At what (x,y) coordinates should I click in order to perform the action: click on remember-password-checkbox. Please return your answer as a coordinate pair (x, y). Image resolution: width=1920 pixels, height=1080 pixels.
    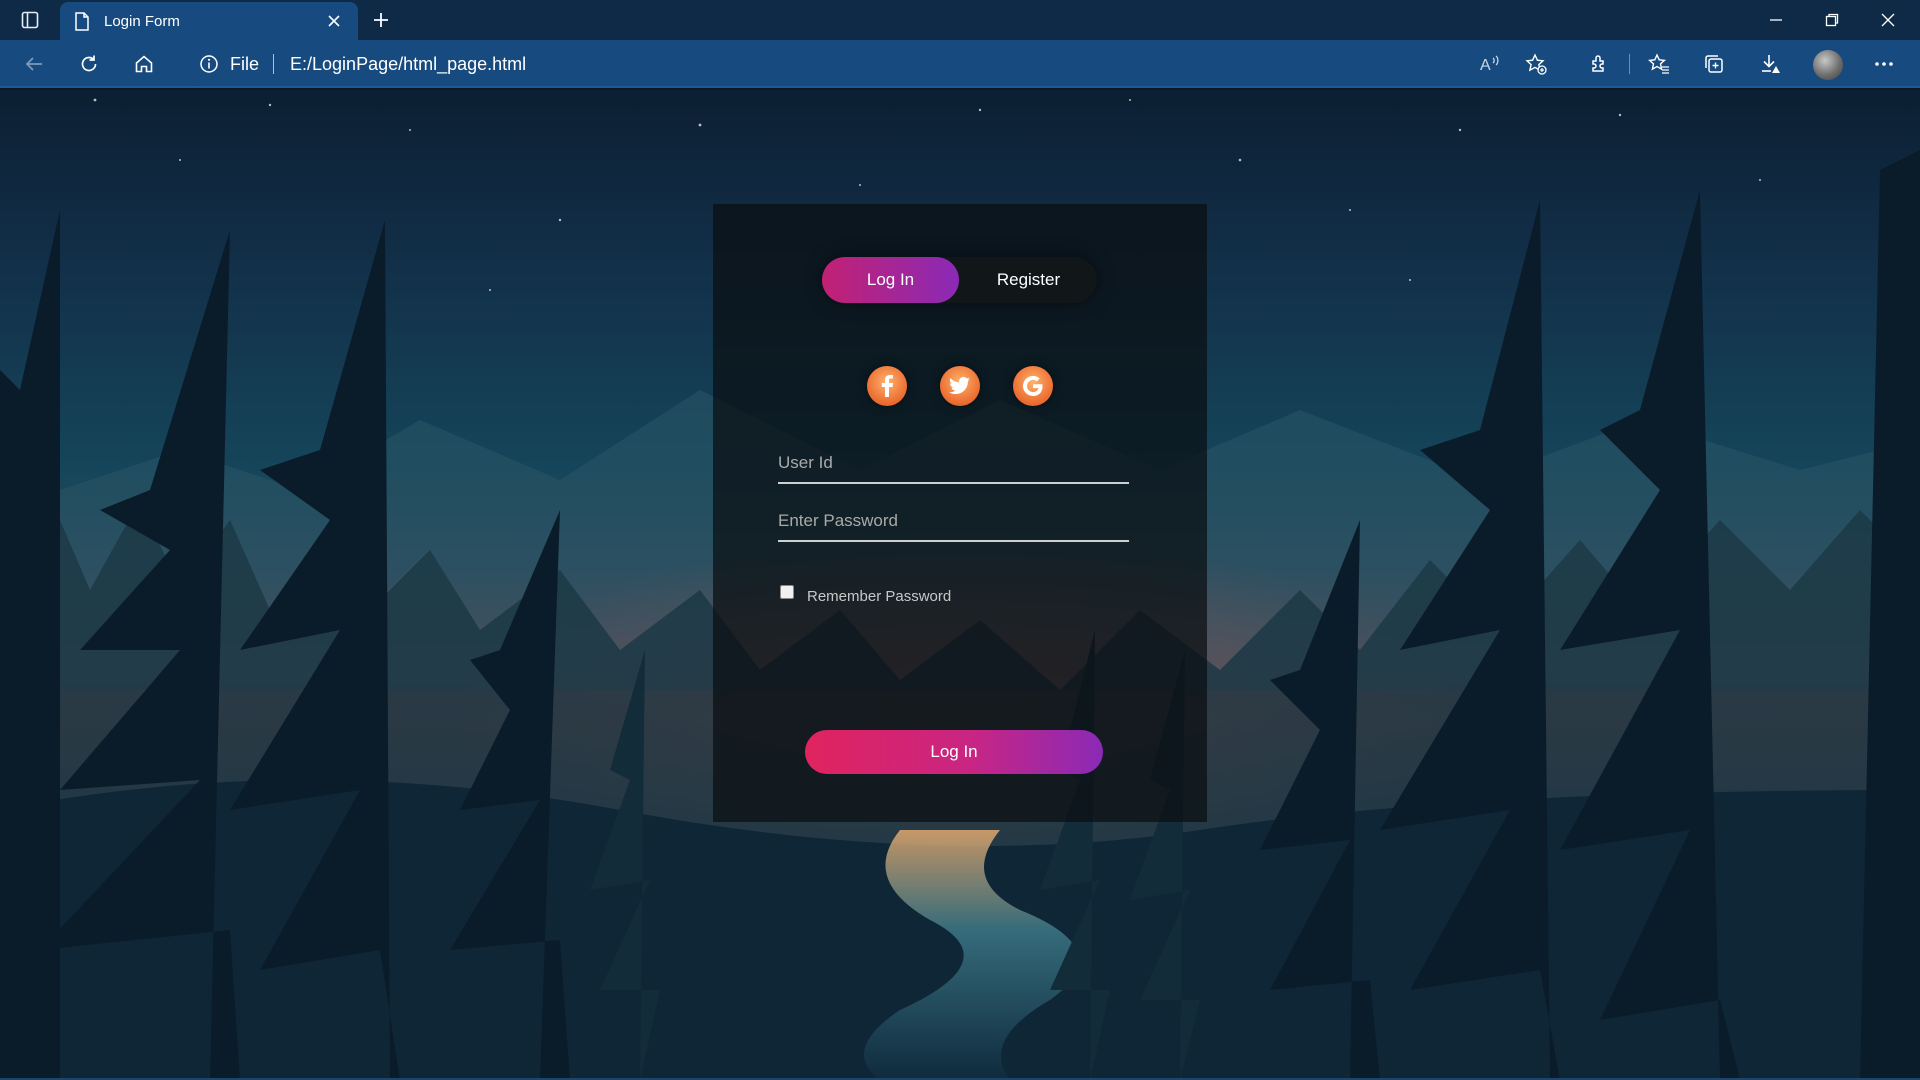
    Looking at the image, I should click on (787, 592).